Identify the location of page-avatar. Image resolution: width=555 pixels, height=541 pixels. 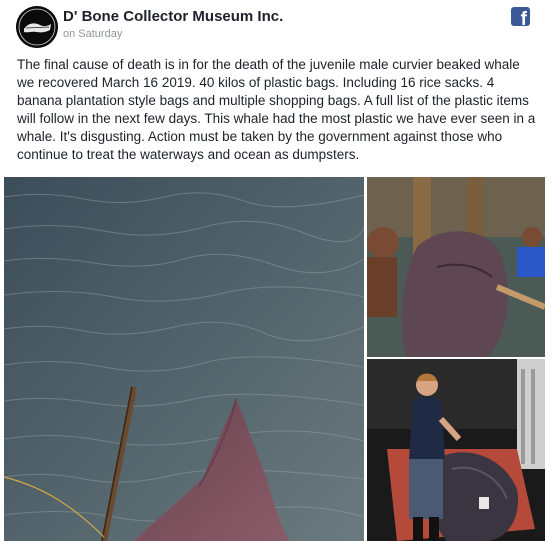
(37, 27).